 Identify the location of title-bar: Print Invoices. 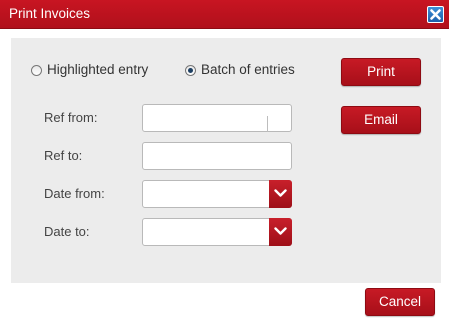
(224, 14).